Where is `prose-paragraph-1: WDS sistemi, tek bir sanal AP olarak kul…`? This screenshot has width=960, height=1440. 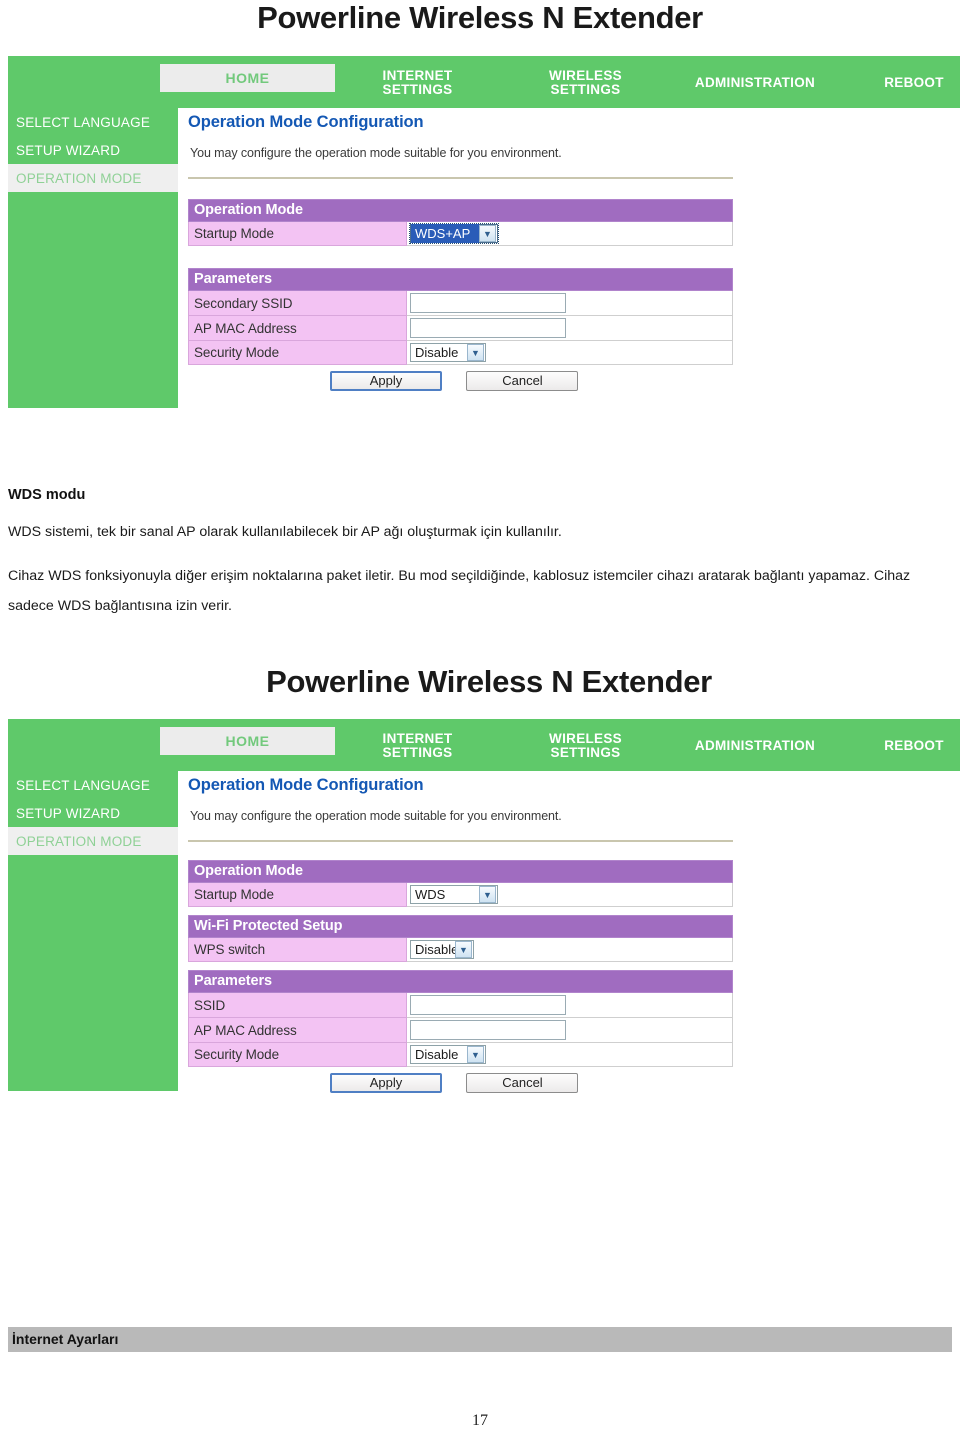 prose-paragraph-1: WDS sistemi, tek bir sanal AP olarak kul… is located at coordinates (285, 532).